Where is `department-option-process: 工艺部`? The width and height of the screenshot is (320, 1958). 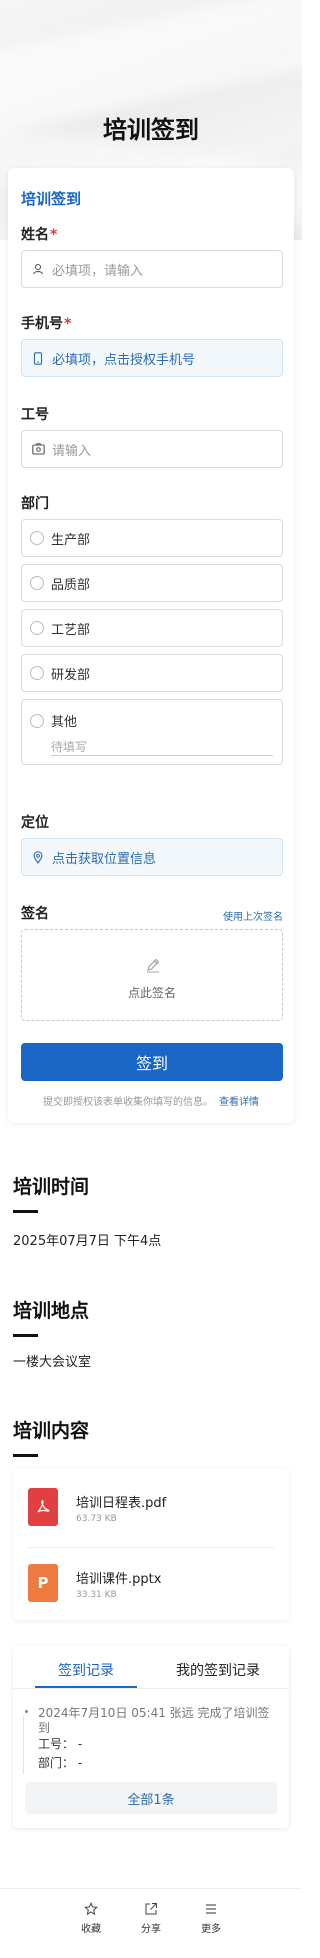 department-option-process: 工艺部 is located at coordinates (152, 628).